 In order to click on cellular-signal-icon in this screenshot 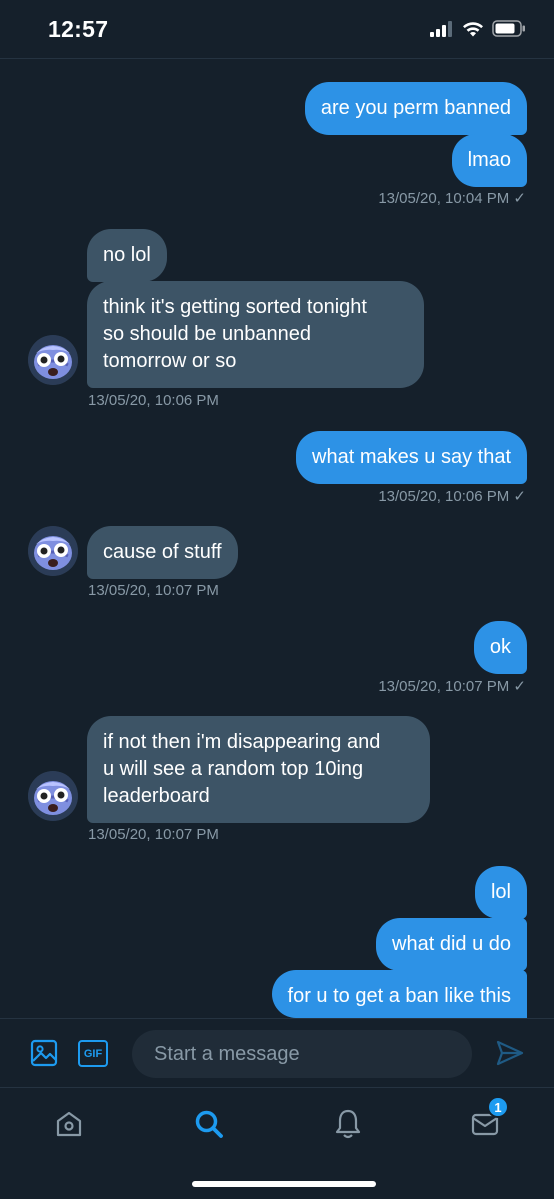, I will do `click(441, 28)`.